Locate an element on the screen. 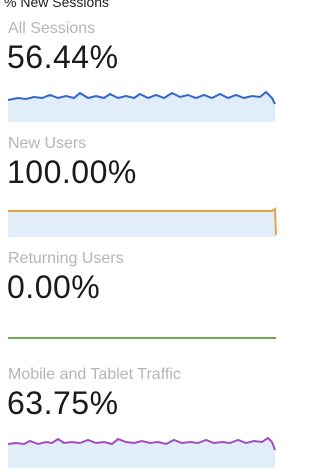 The width and height of the screenshot is (320, 474). sparkline-fill is located at coordinates (142, 224).